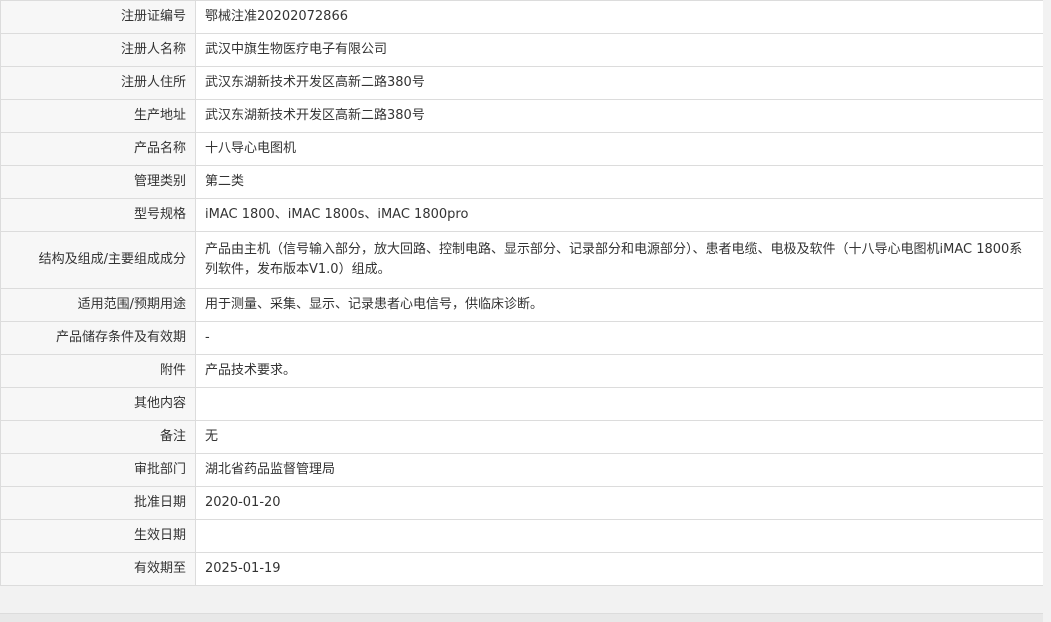  What do you see at coordinates (98, 371) in the screenshot?
I see `field-label: 附件` at bounding box center [98, 371].